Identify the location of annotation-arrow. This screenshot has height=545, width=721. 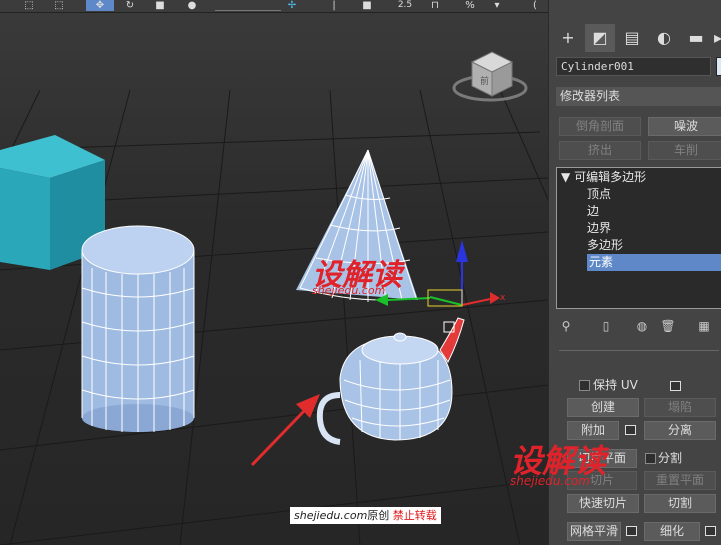
(285, 430).